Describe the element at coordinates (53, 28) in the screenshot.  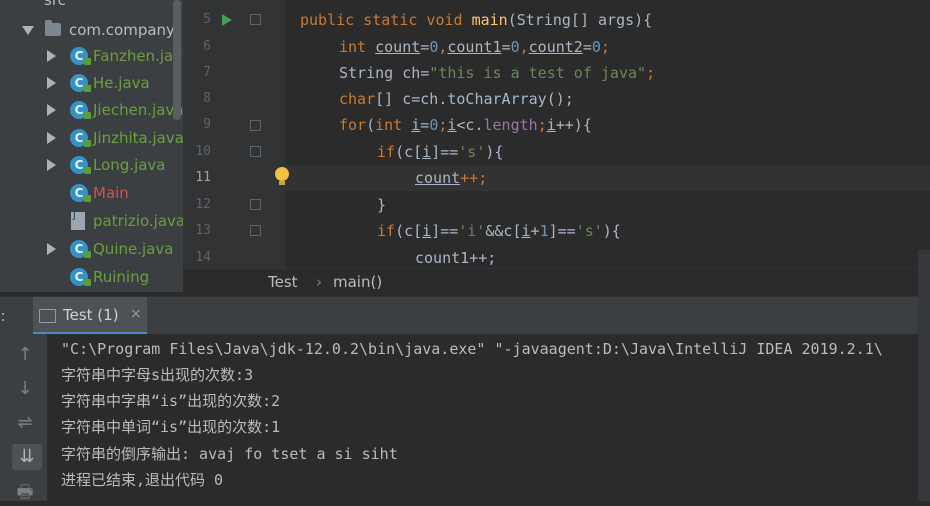
I see `package-icon` at that location.